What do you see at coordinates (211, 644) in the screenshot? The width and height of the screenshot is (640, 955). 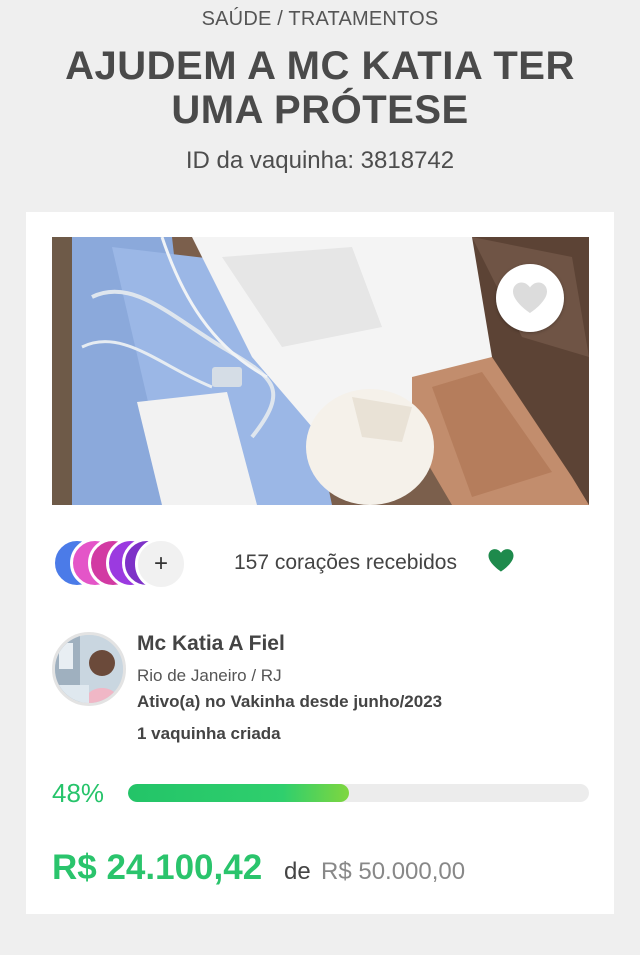 I see `owner-name: Mc Katia A Fiel` at bounding box center [211, 644].